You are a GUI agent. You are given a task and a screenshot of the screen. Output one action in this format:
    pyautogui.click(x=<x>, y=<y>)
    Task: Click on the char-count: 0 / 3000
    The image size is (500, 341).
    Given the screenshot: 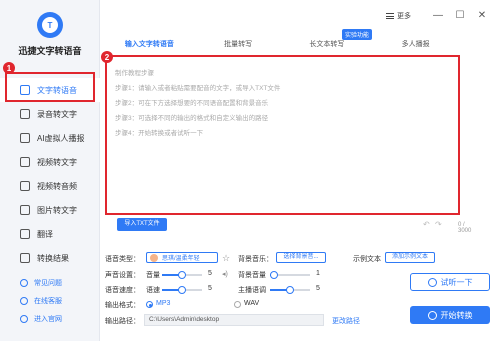 What is the action you would take?
    pyautogui.click(x=465, y=228)
    